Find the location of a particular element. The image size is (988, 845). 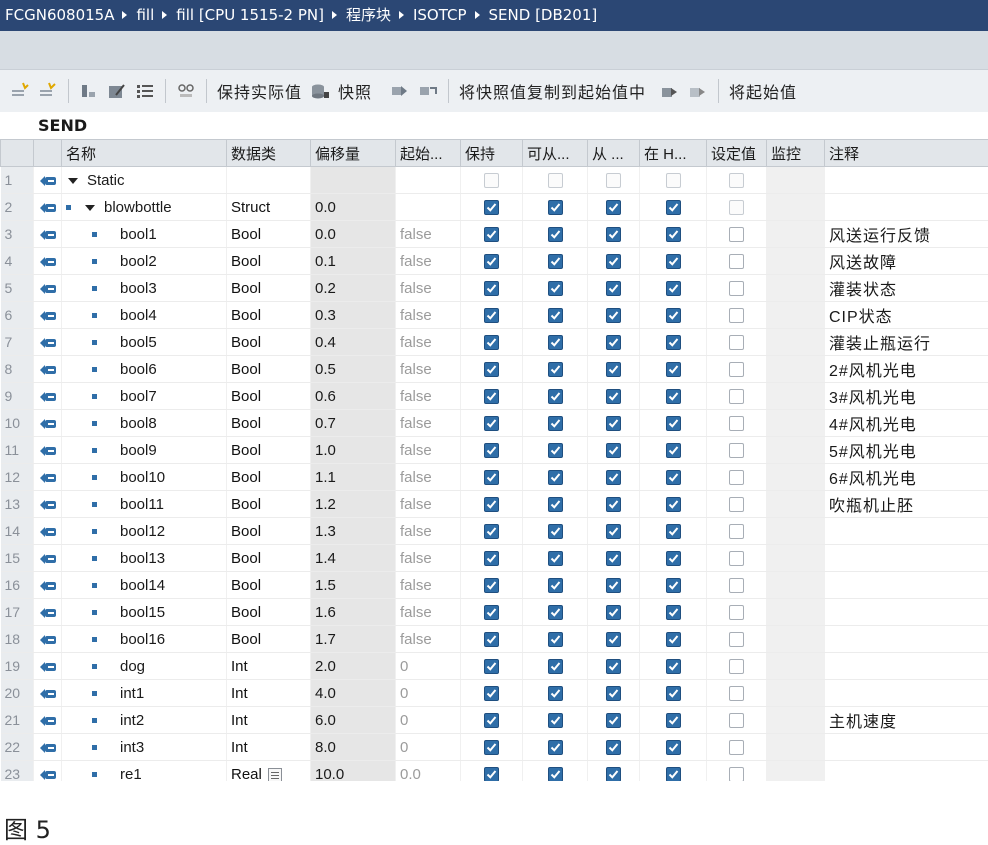

expand-arrow-icon is located at coordinates (90, 208).